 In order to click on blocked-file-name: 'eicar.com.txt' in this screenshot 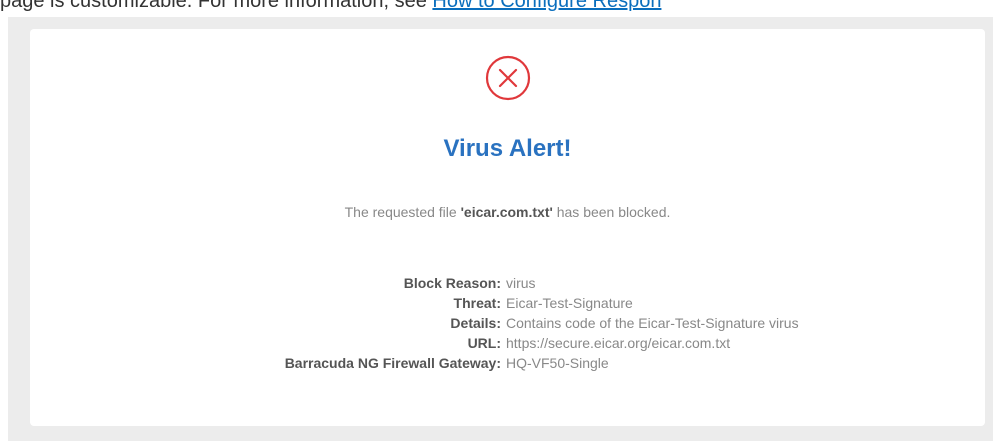, I will do `click(506, 212)`.